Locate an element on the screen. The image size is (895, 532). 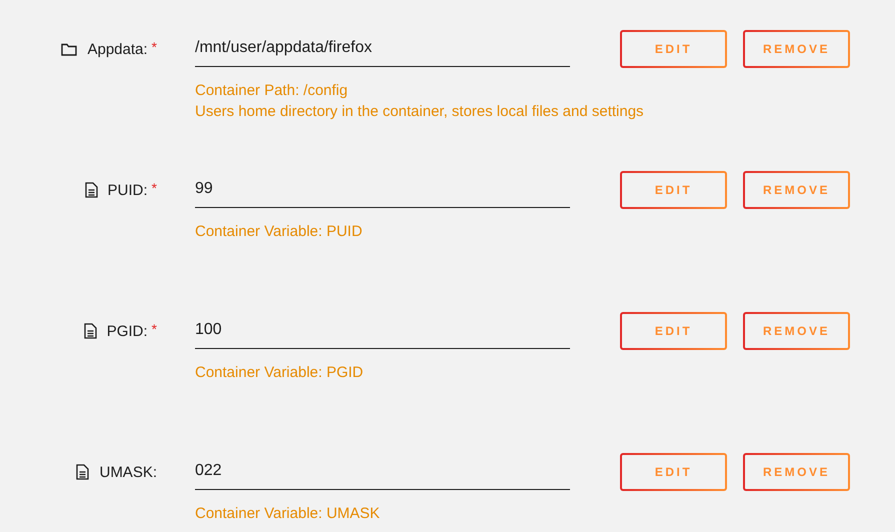
input-field: 100 is located at coordinates (382, 330).